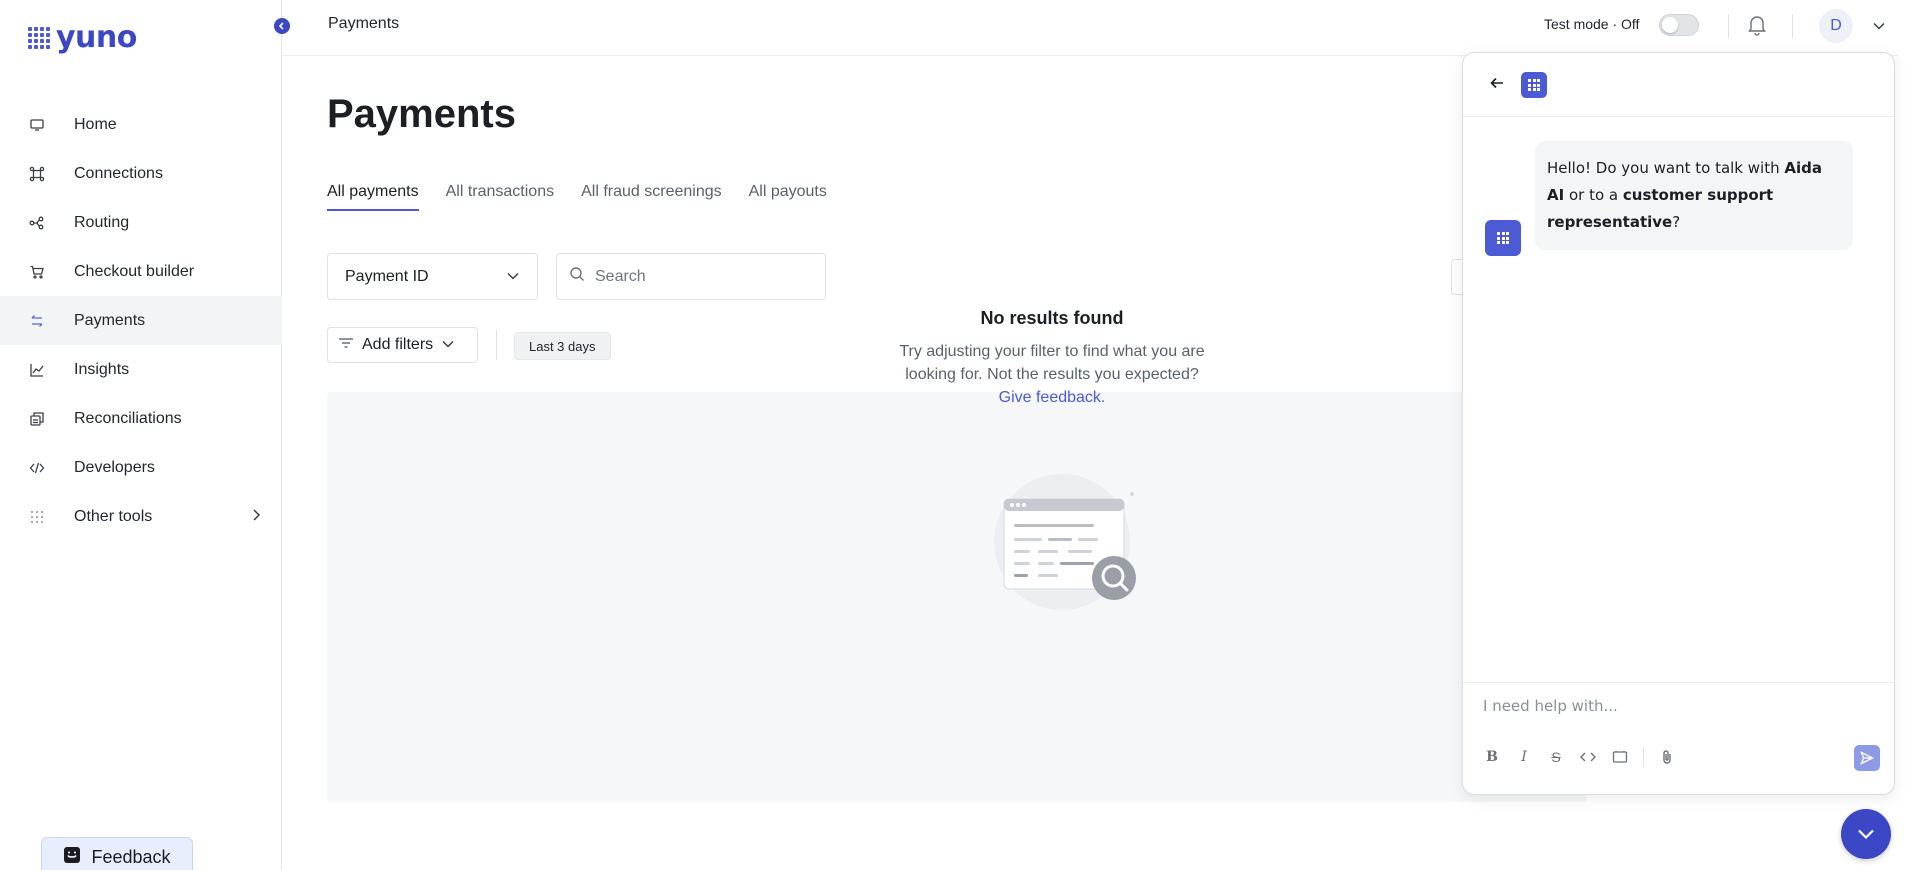 This screenshot has width=1912, height=870. I want to click on sidebar-item-label: Insights, so click(102, 369).